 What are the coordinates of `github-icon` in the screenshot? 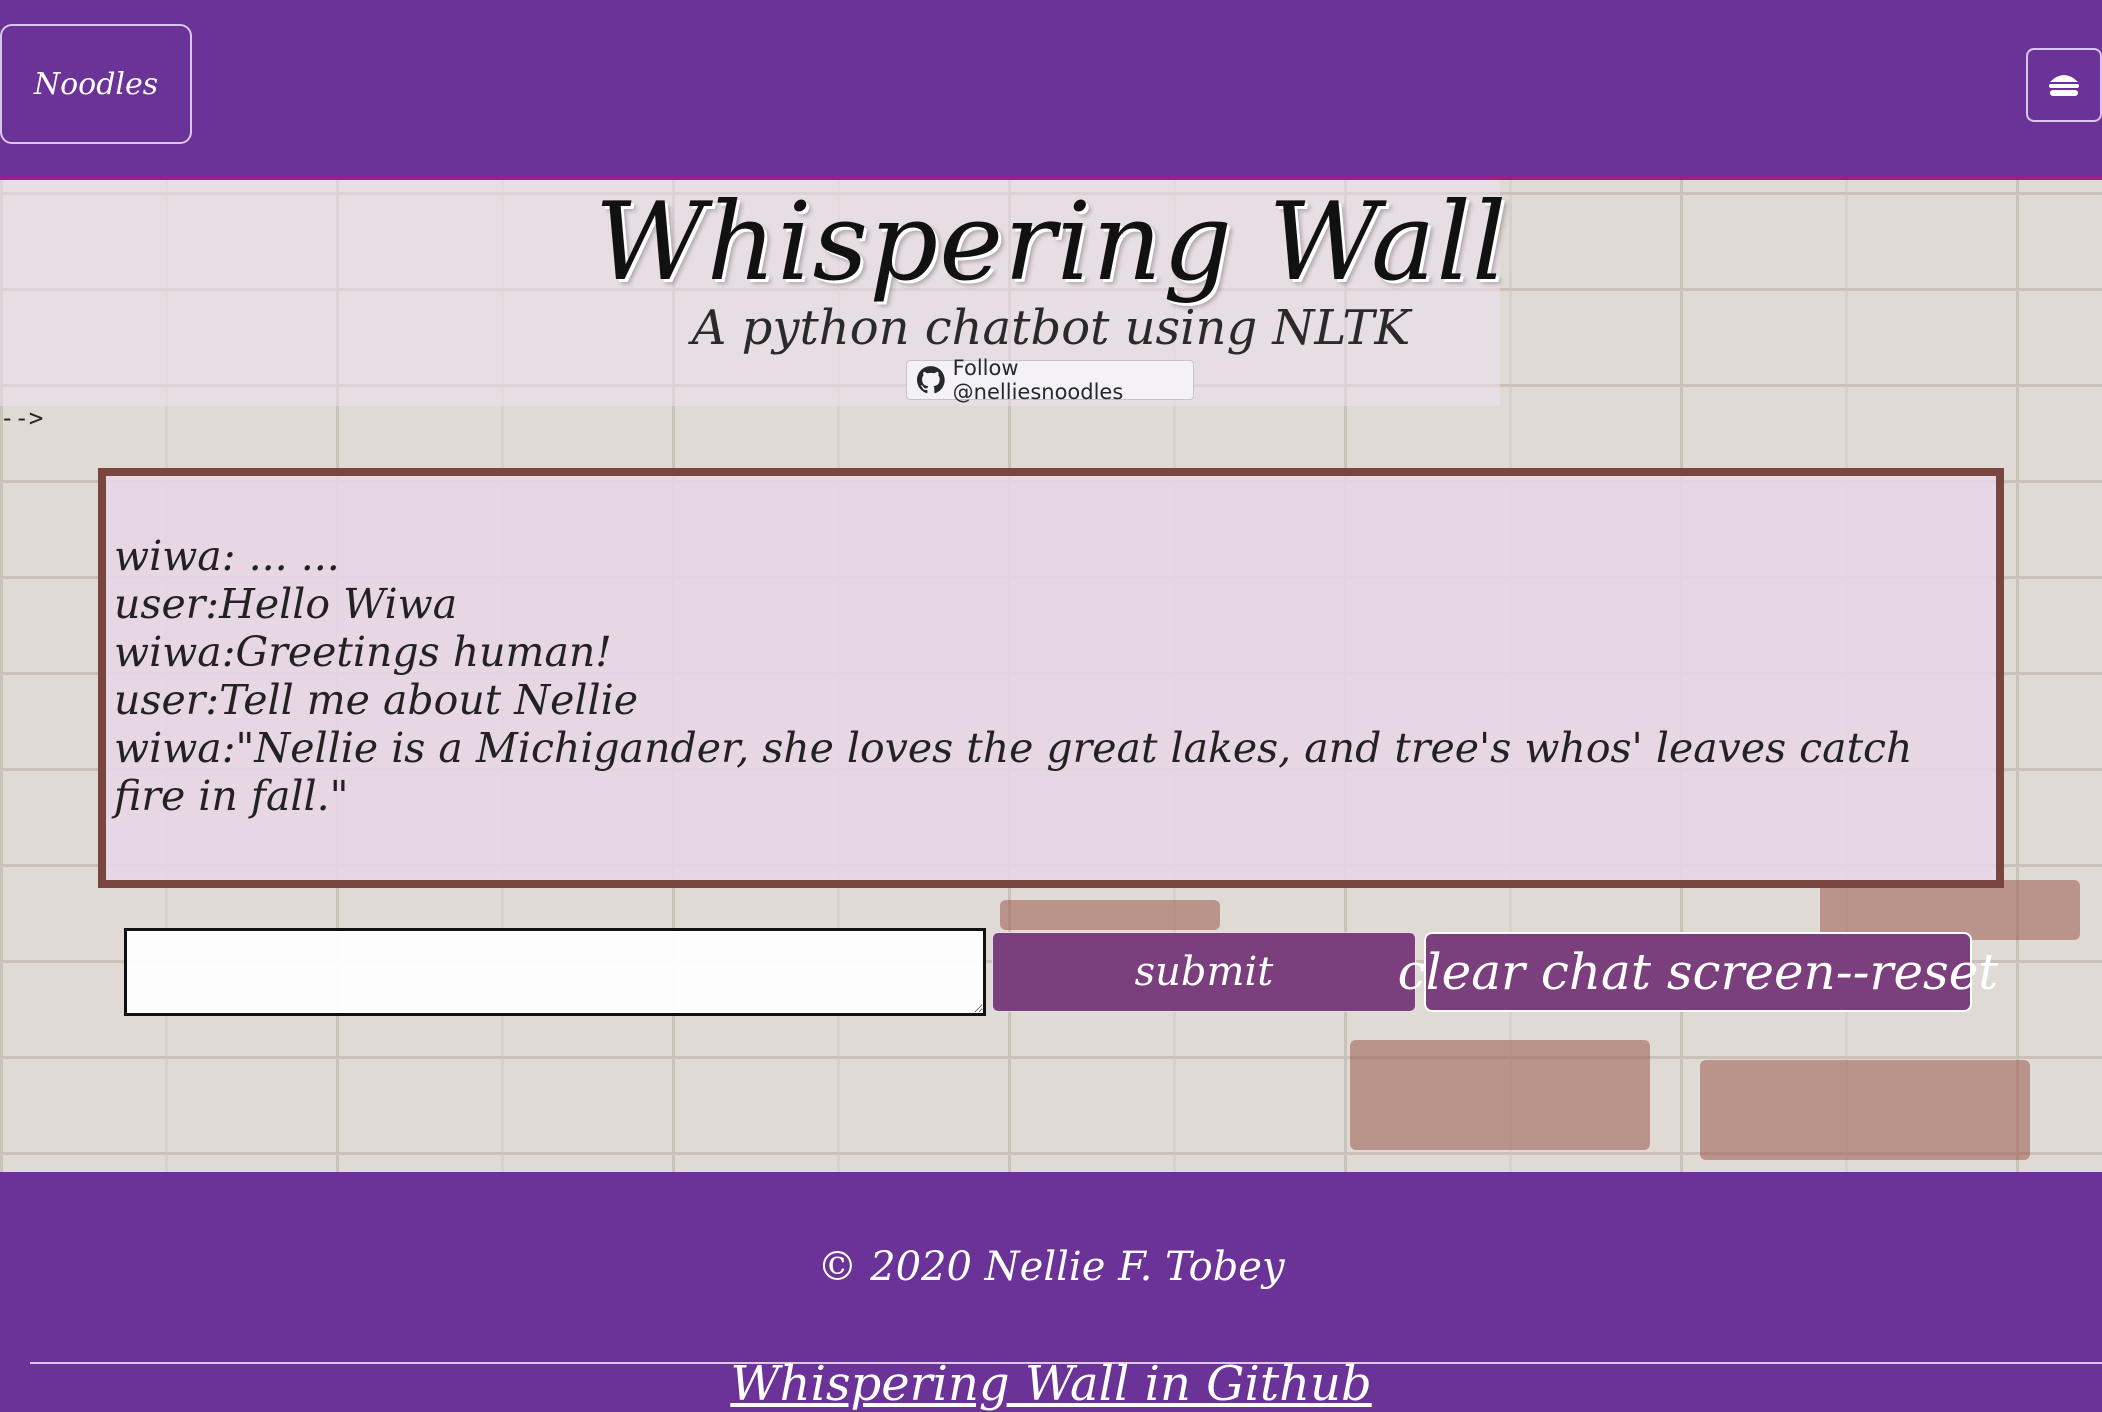 It's located at (931, 380).